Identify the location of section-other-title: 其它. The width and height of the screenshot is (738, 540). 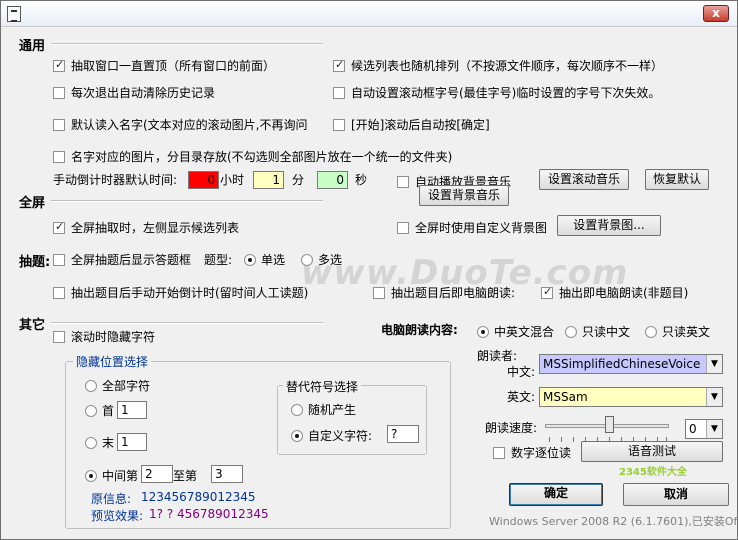
(32, 325).